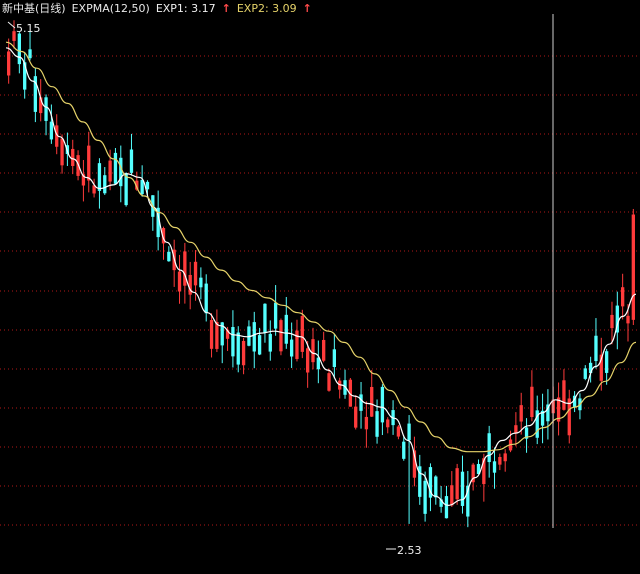 The image size is (640, 574). I want to click on low-price-label: 2.53, so click(409, 550).